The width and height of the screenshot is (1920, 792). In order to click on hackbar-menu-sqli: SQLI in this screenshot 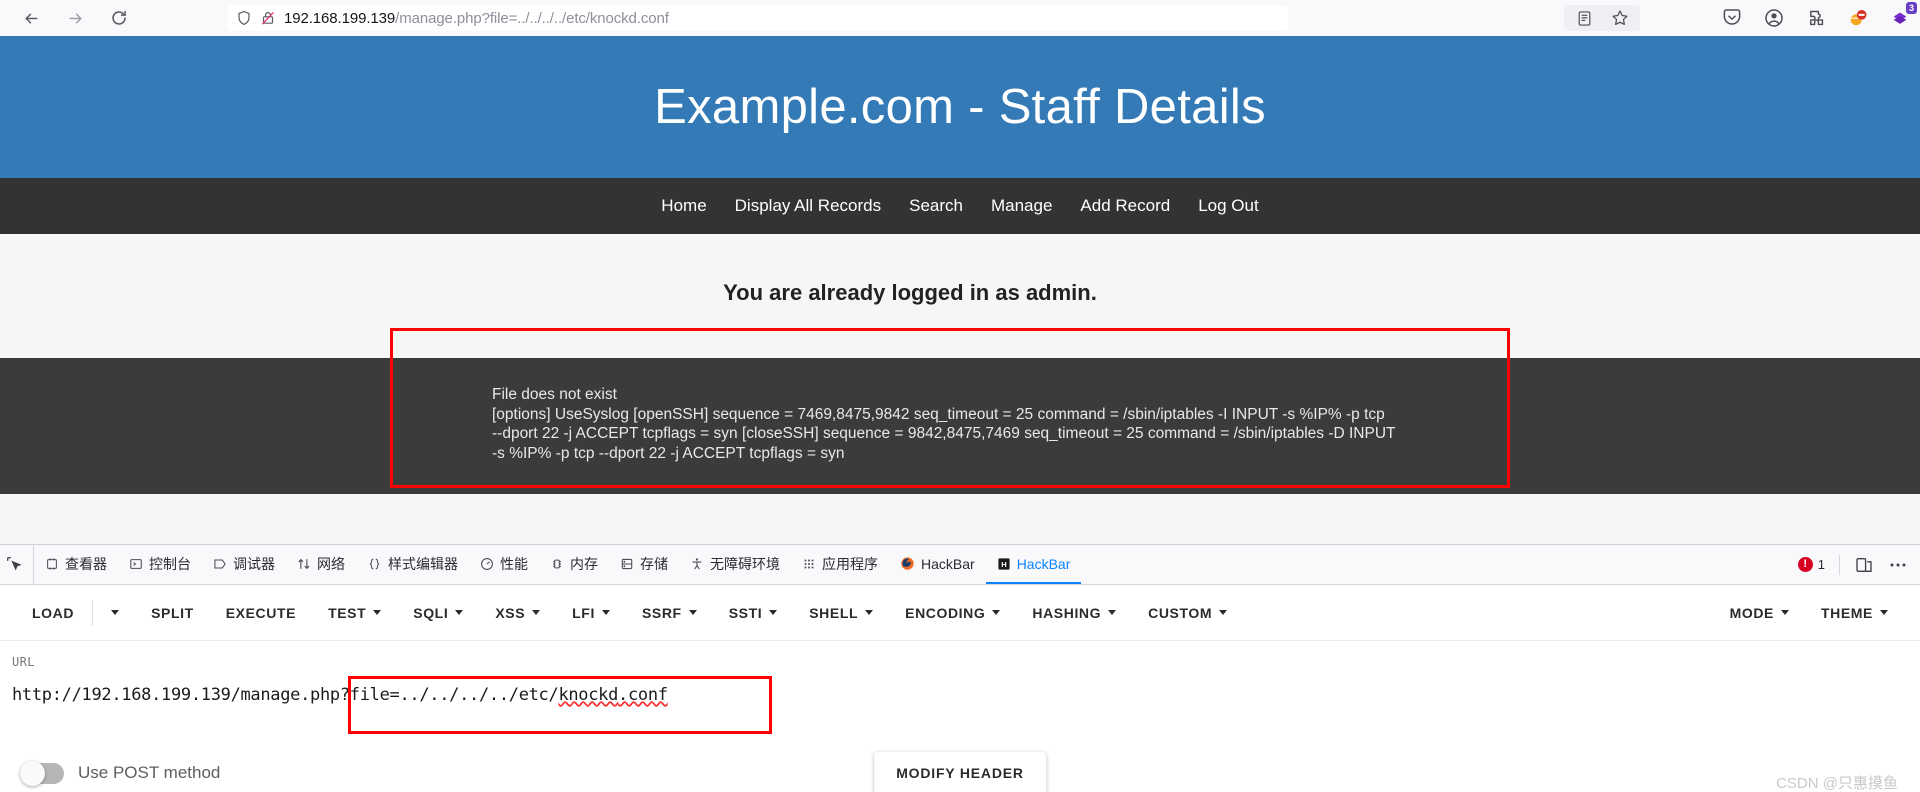, I will do `click(438, 613)`.